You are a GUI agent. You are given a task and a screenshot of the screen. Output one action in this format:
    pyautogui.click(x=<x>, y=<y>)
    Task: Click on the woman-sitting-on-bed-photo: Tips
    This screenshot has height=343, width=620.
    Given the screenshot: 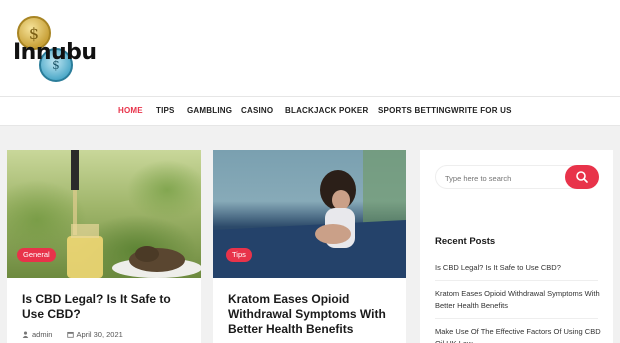 What is the action you would take?
    pyautogui.click(x=309, y=214)
    